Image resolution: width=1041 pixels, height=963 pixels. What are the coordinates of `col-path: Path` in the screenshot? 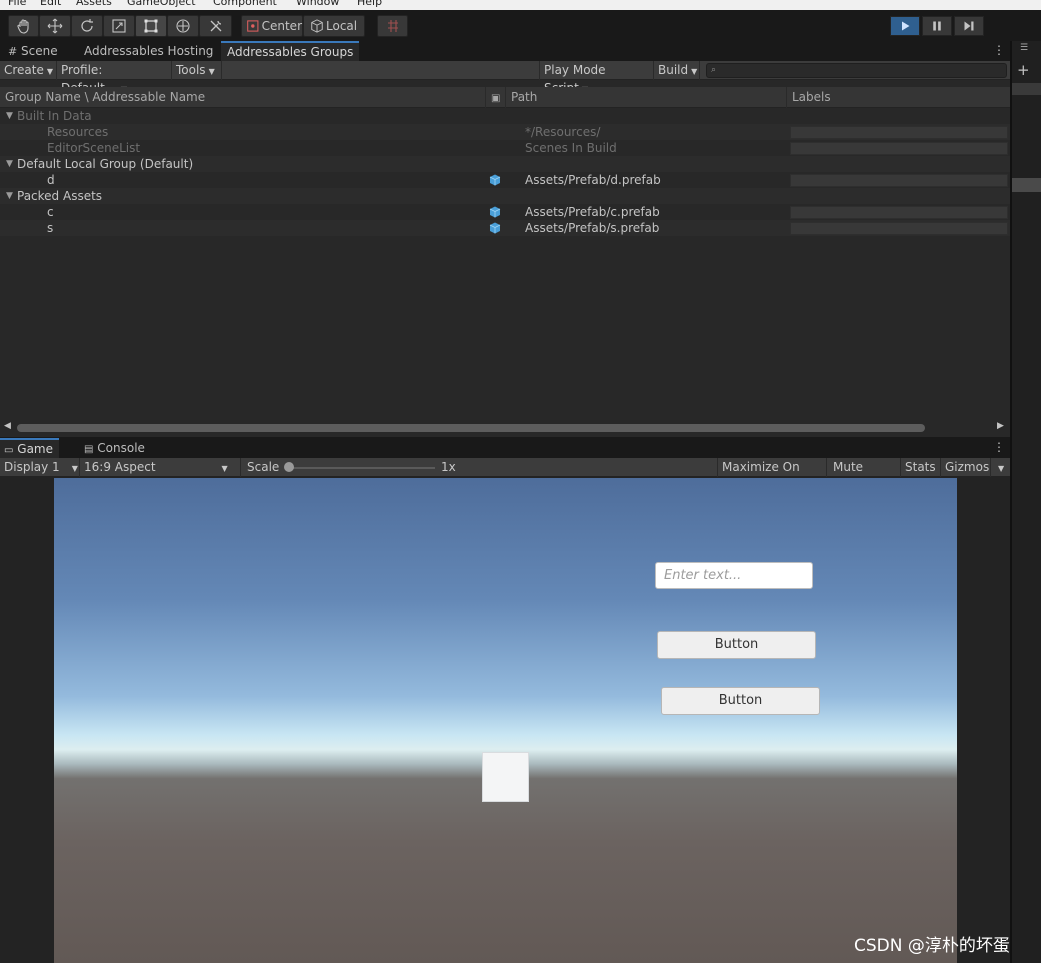 It's located at (645, 97).